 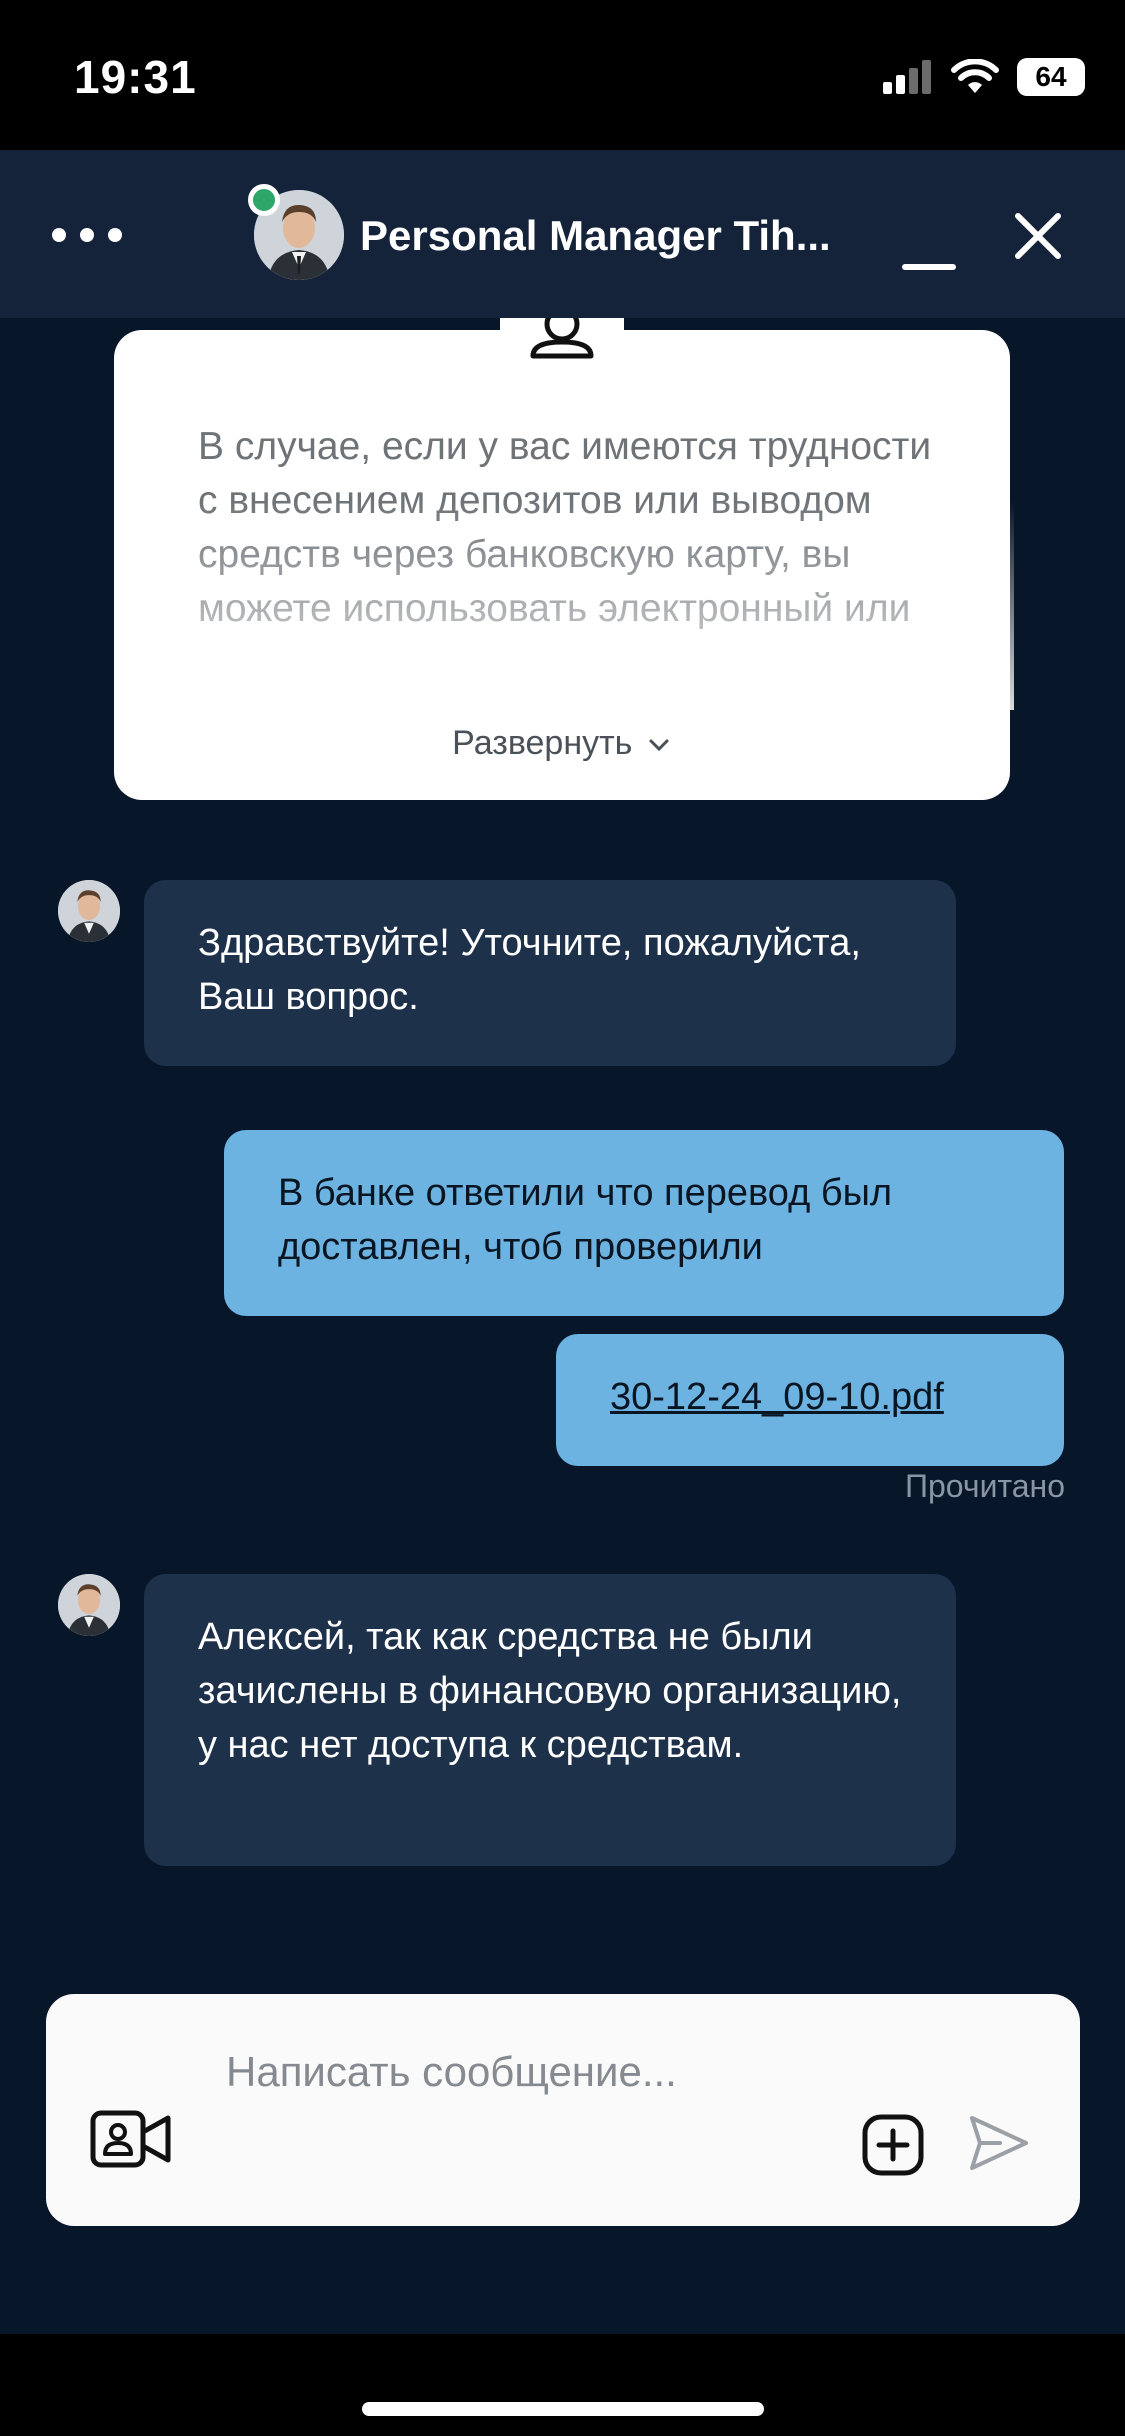 What do you see at coordinates (564, 605) in the screenshot?
I see `text-fade` at bounding box center [564, 605].